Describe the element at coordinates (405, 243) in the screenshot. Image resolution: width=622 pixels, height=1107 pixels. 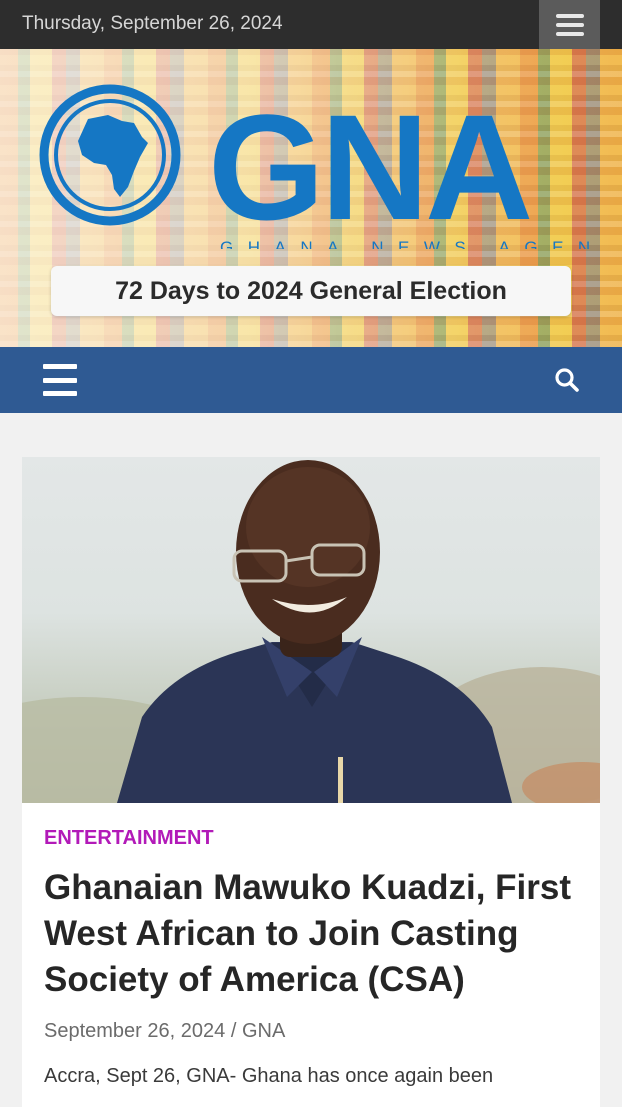
I see `logo-tagline: GHANA NEWS AGENCY` at that location.